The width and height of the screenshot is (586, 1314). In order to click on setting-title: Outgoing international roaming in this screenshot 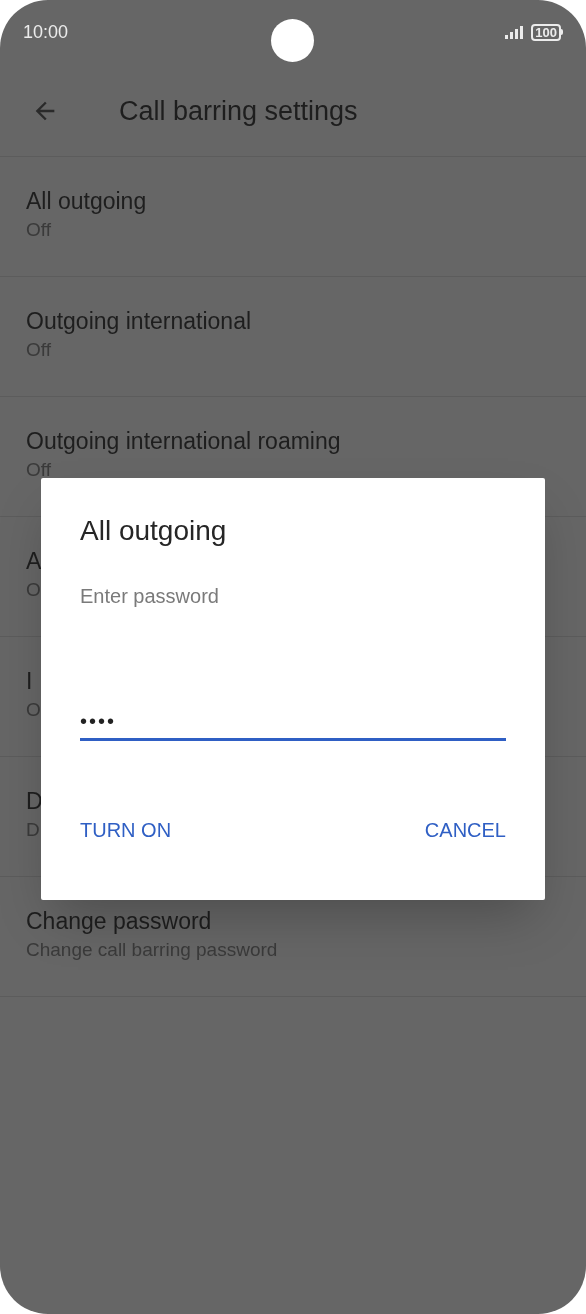, I will do `click(183, 441)`.